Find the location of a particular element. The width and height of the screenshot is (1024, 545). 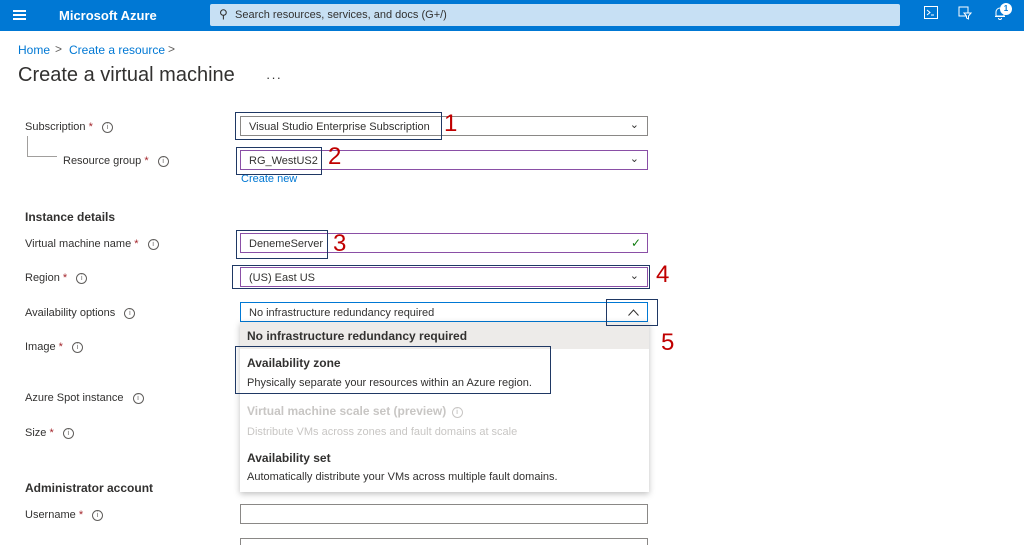

availability-options-label: Availability options i is located at coordinates (80, 313).